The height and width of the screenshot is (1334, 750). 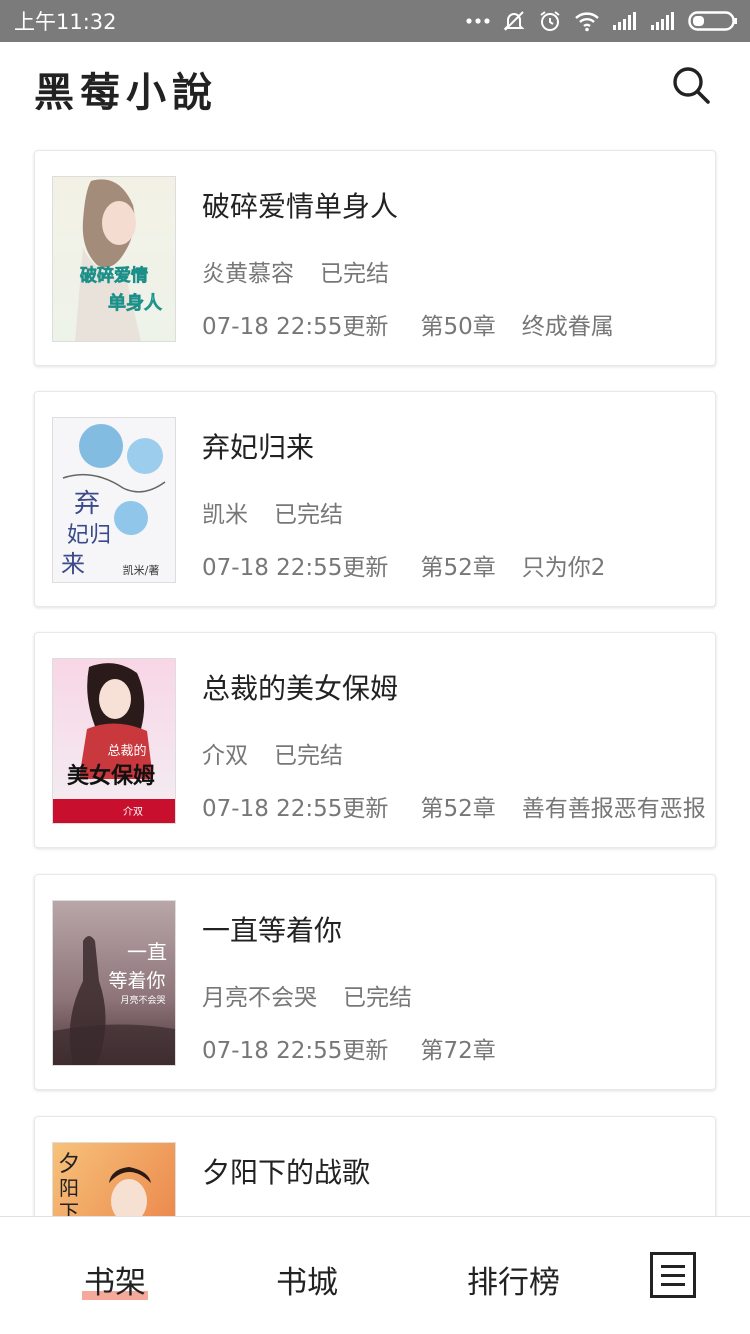 What do you see at coordinates (712, 21) in the screenshot?
I see `battery-icon` at bounding box center [712, 21].